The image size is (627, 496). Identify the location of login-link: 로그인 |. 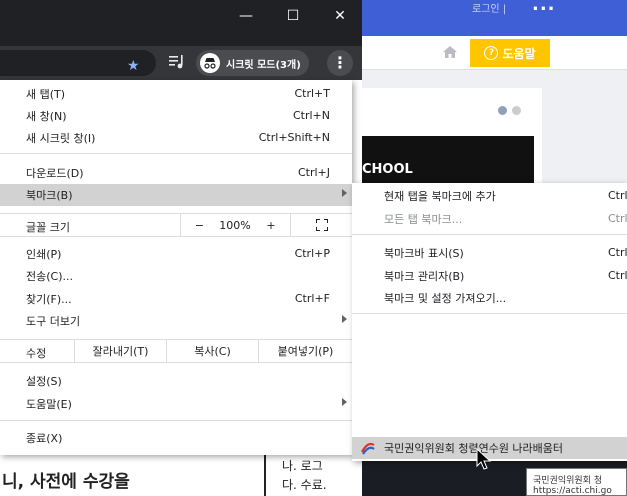
(489, 7).